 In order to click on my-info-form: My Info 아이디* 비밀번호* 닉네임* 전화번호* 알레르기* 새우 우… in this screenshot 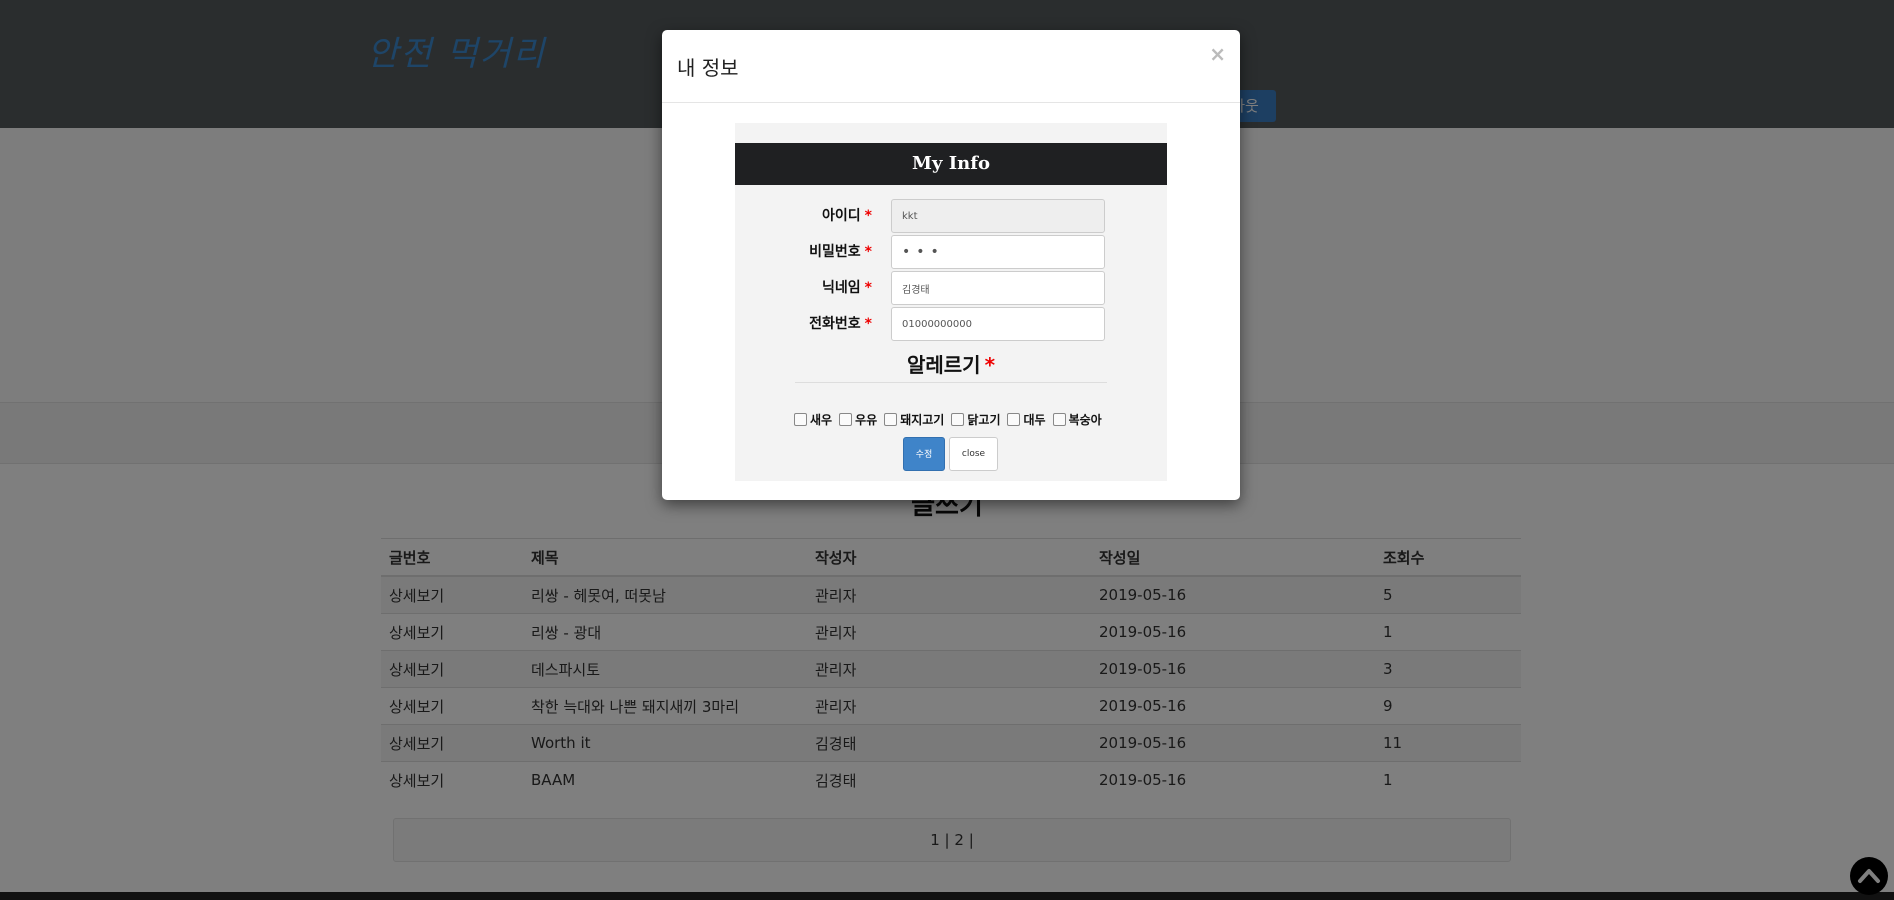, I will do `click(951, 302)`.